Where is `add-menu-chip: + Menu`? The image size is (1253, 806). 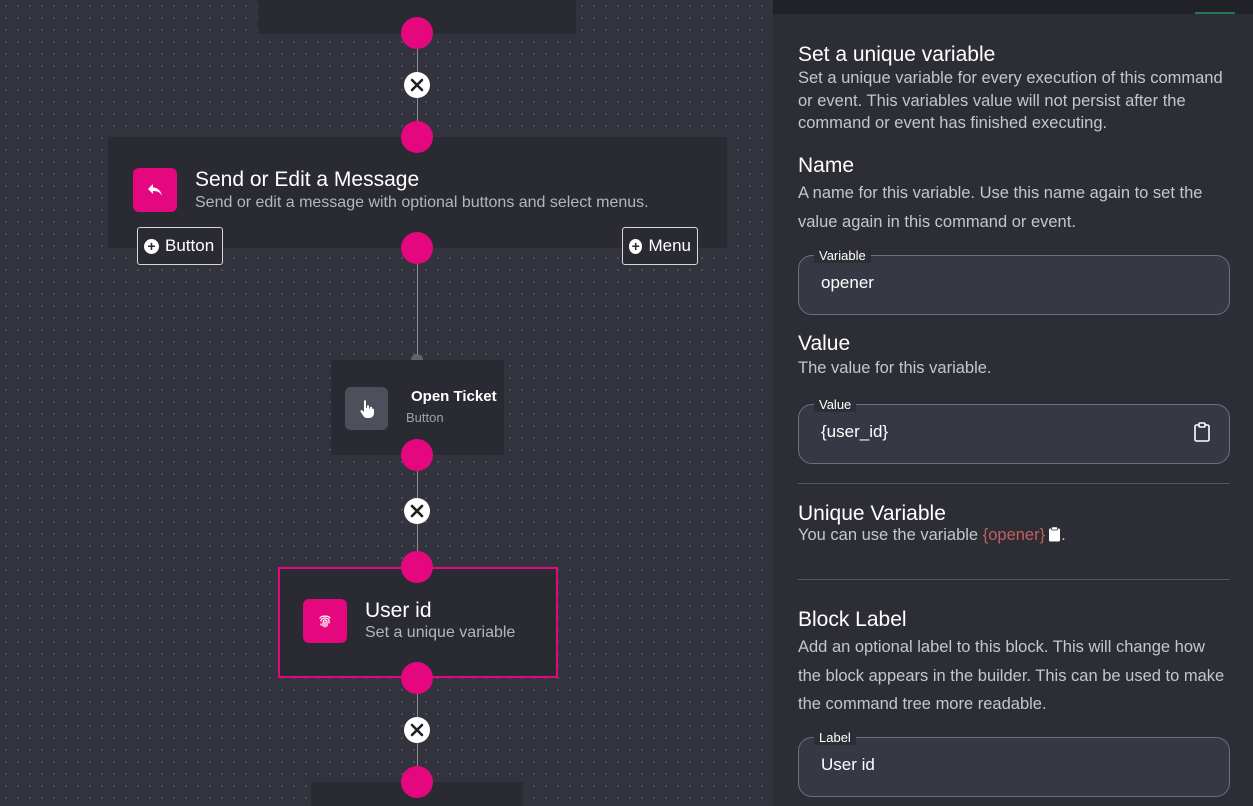
add-menu-chip: + Menu is located at coordinates (660, 246).